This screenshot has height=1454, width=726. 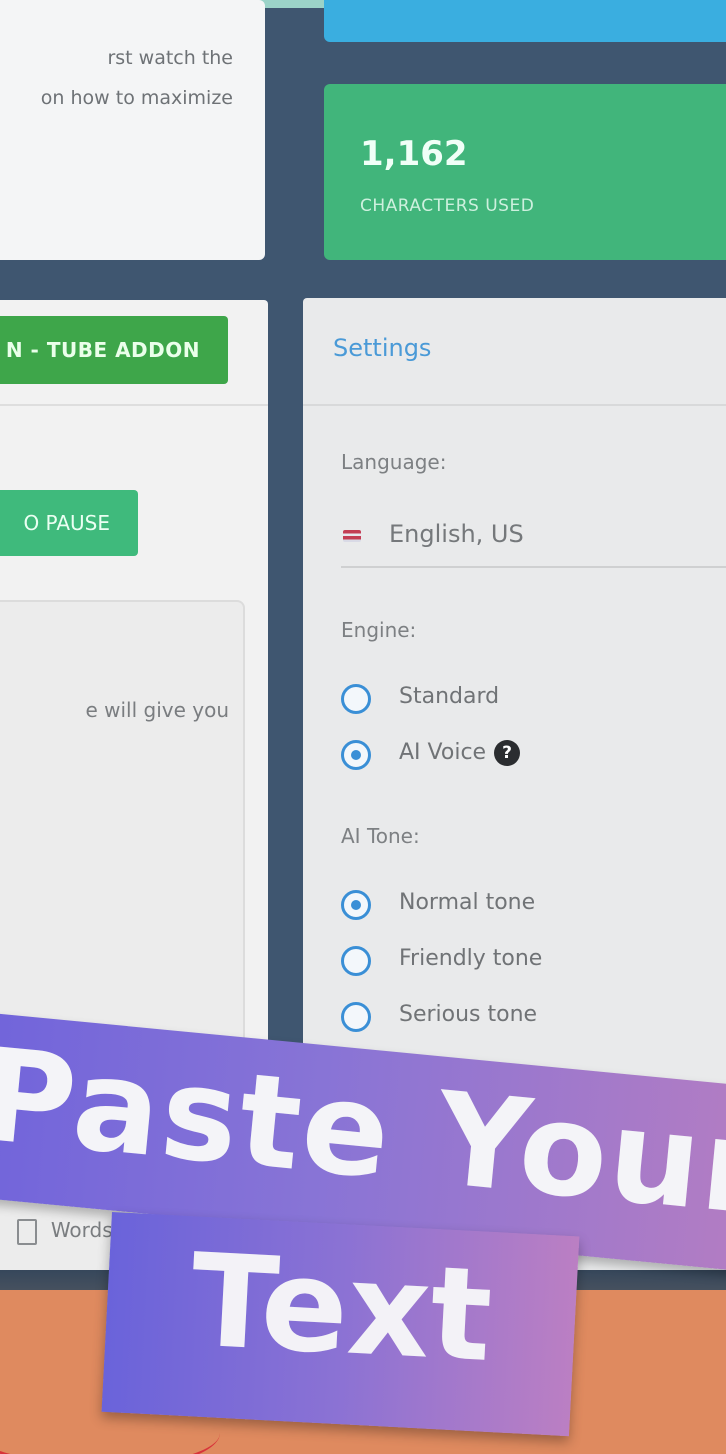 What do you see at coordinates (356, 755) in the screenshot?
I see `radio-ai-voice` at bounding box center [356, 755].